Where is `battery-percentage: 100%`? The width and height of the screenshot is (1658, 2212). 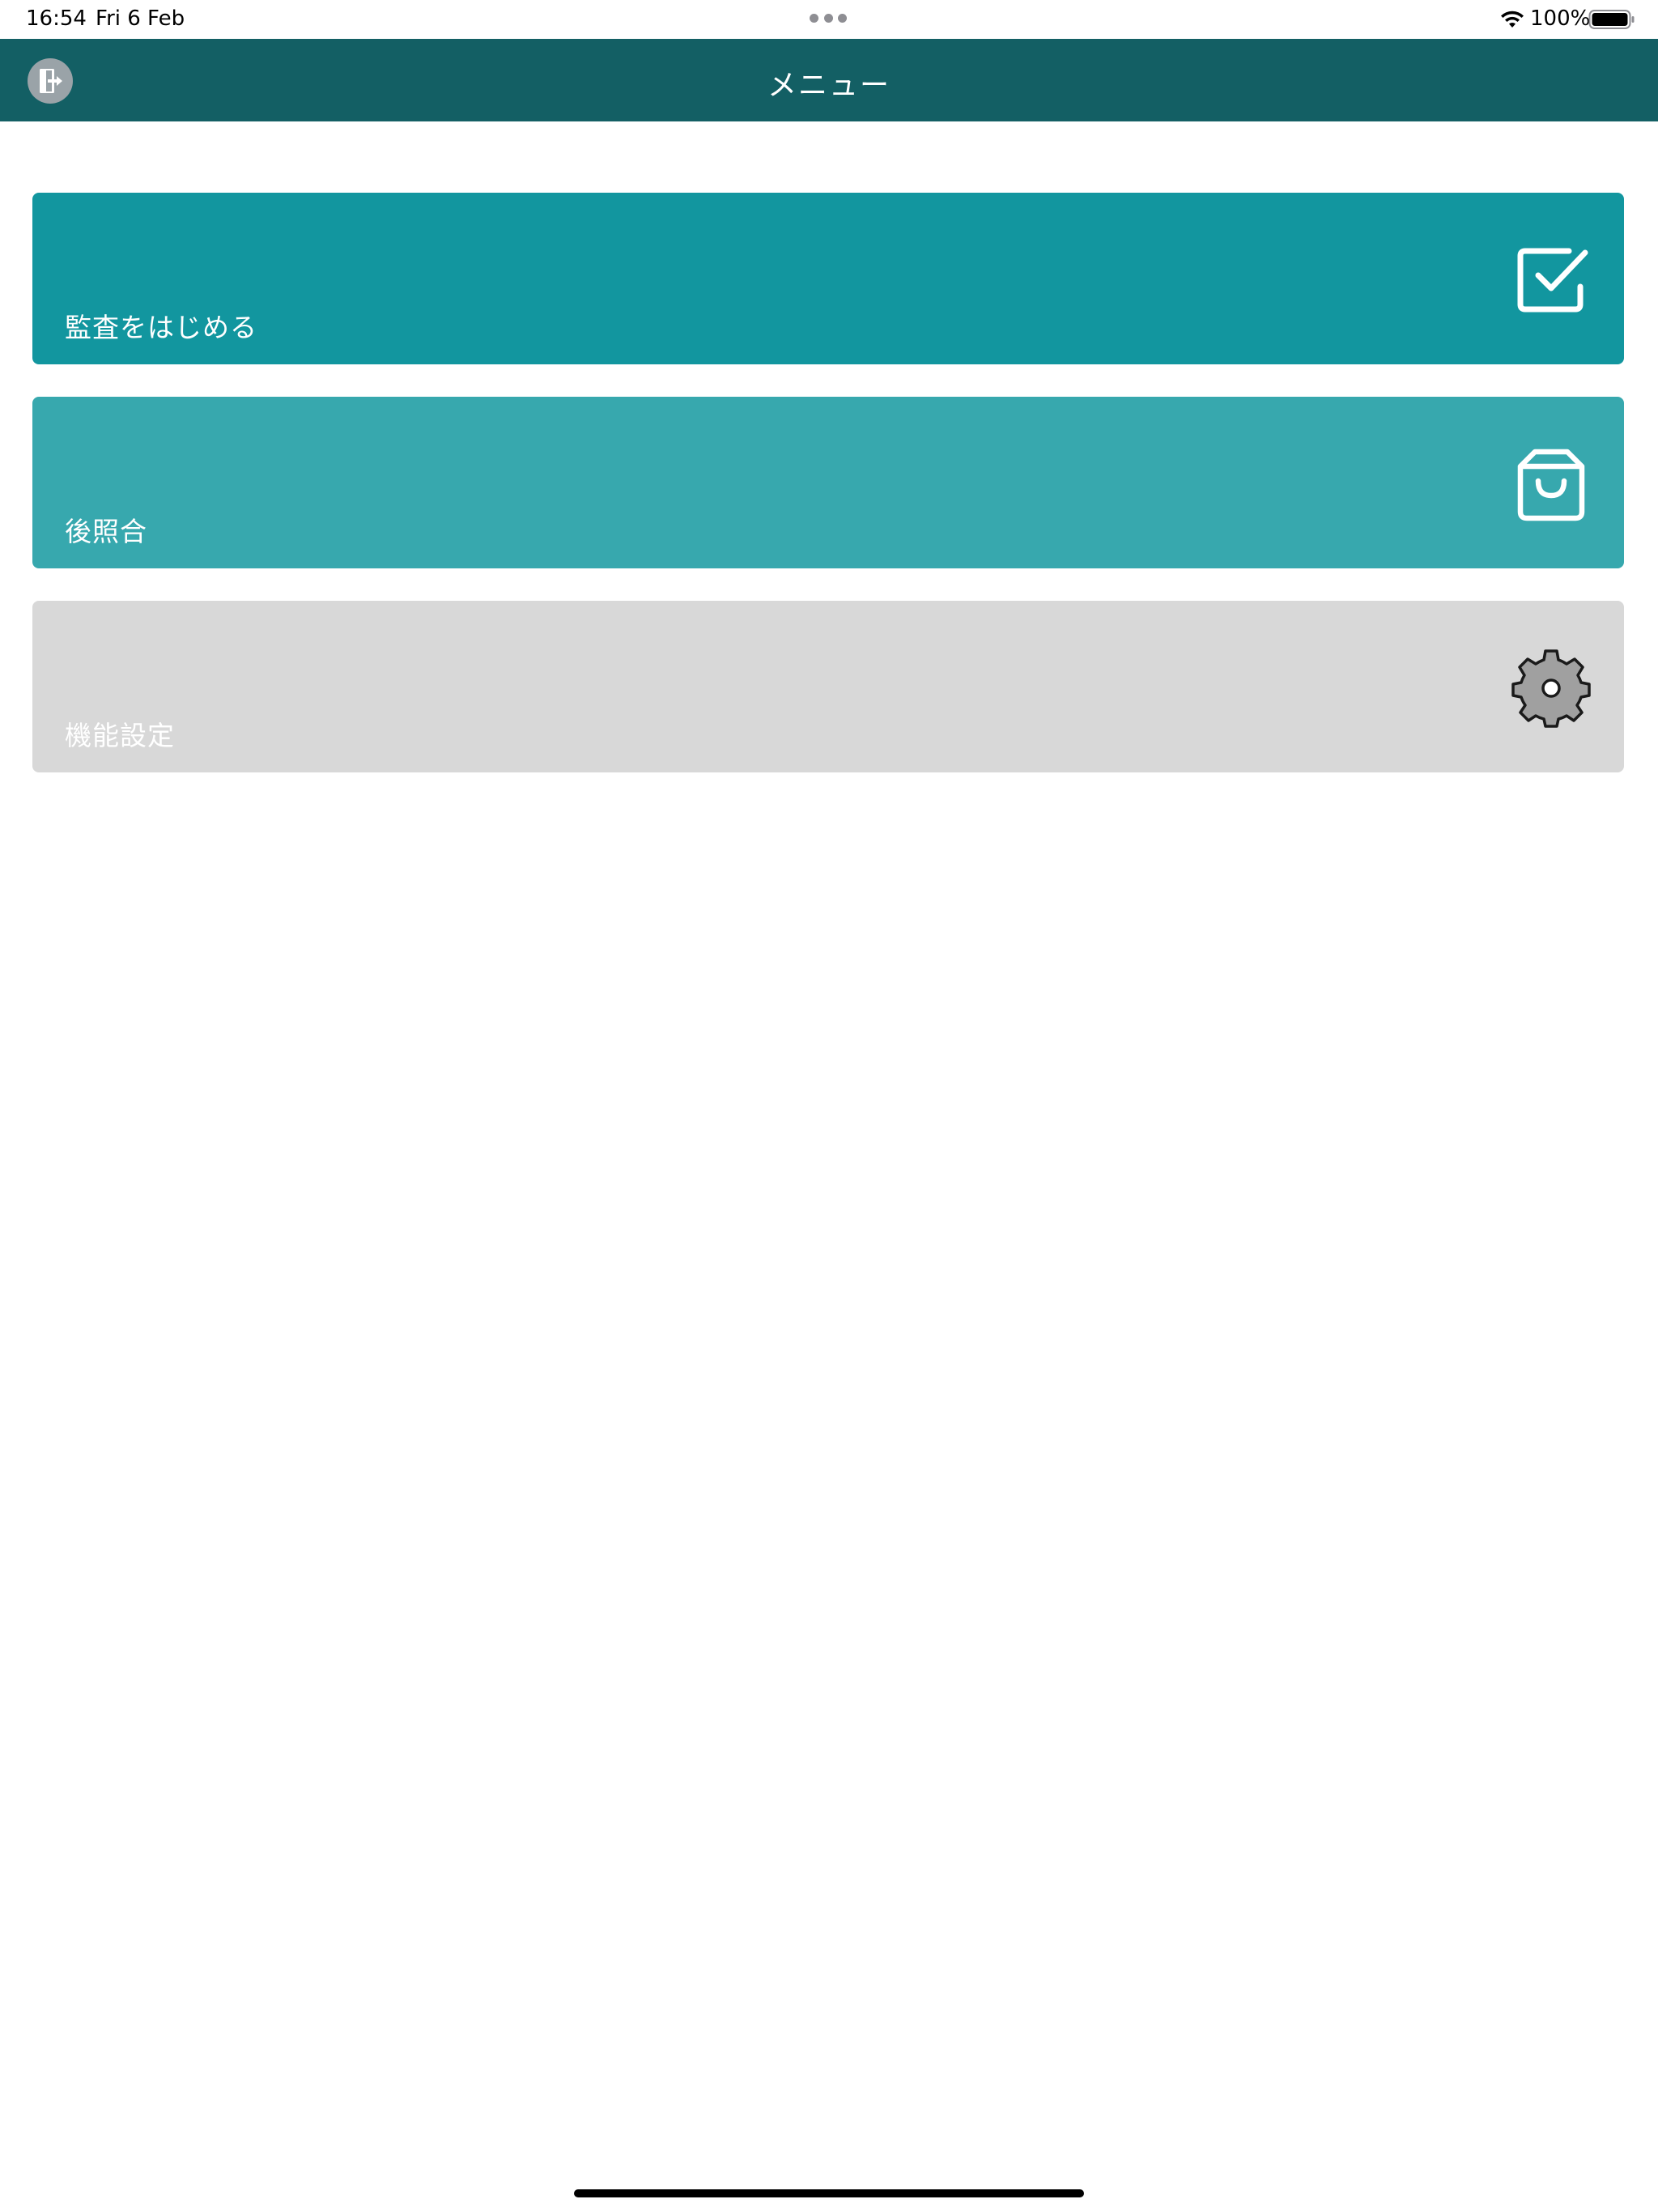 battery-percentage: 100% is located at coordinates (1560, 19).